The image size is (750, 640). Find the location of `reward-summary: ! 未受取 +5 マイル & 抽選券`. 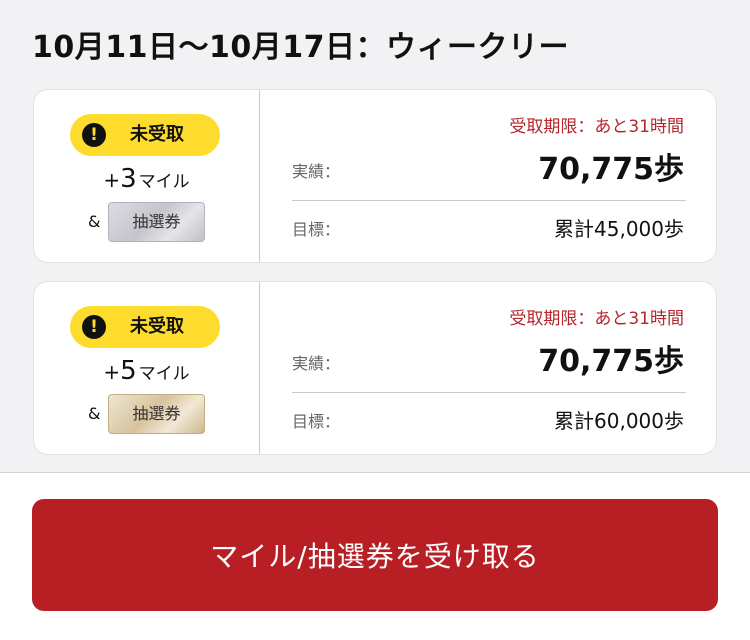

reward-summary: ! 未受取 +5 マイル & 抽選券 is located at coordinates (146, 368).